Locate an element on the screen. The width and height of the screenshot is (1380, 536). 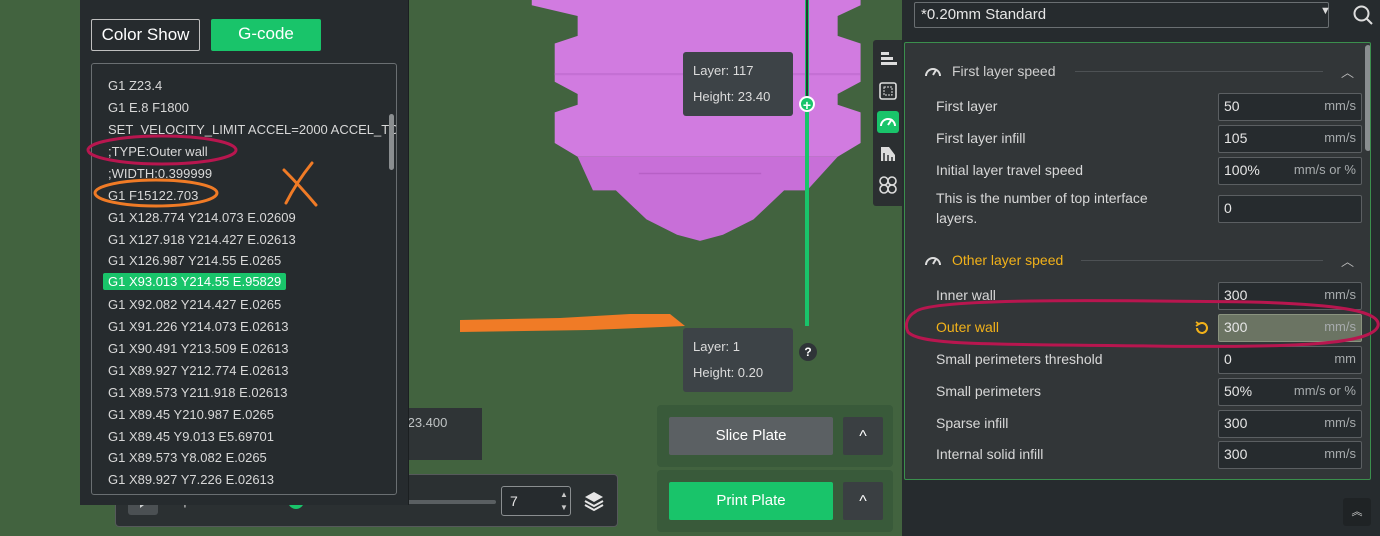
variable-layer-icon is located at coordinates (888, 185).